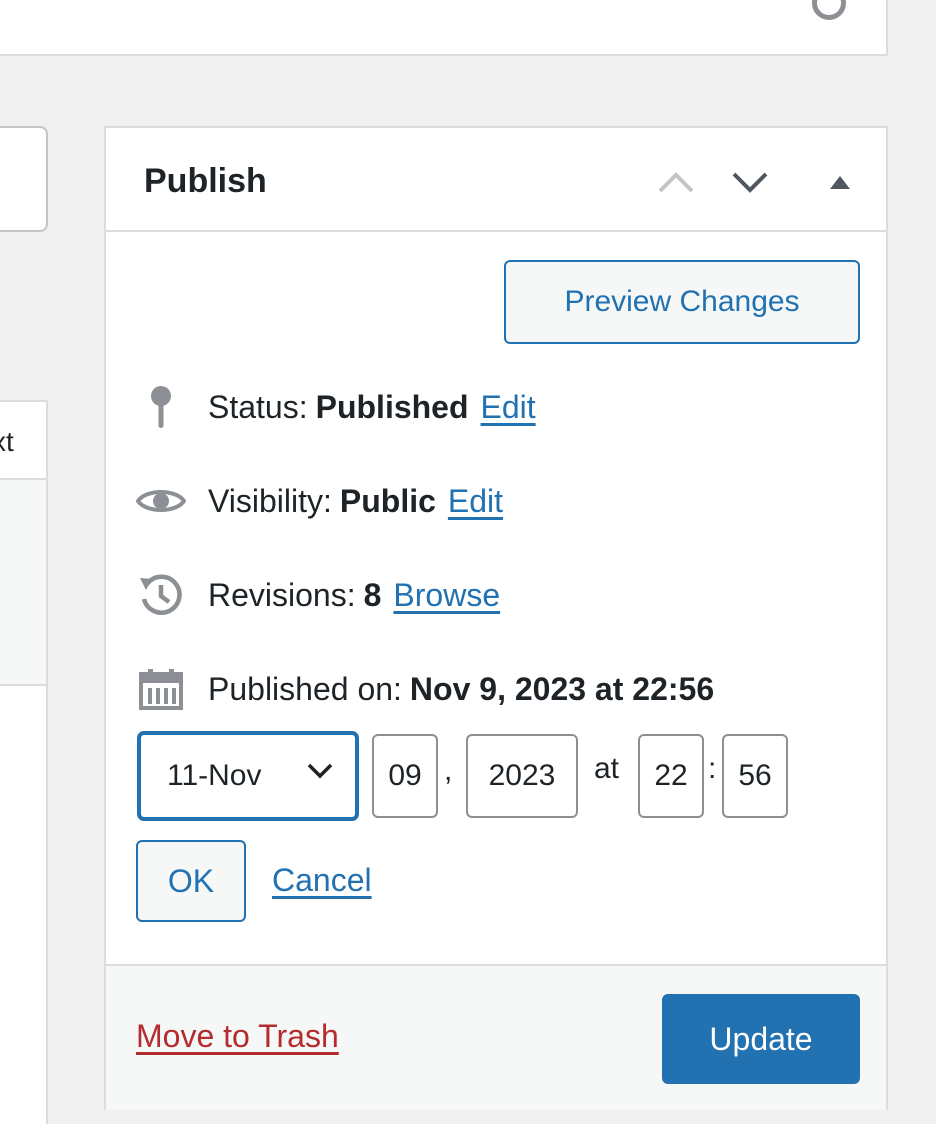  I want to click on edit-visibility-link: Edit, so click(475, 501).